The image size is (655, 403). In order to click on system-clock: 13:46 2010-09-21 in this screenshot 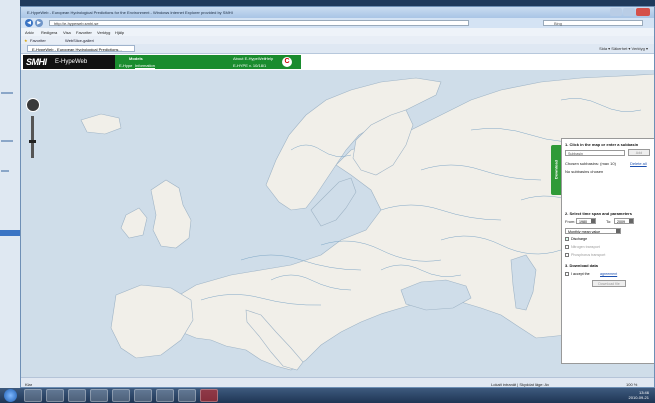, I will do `click(639, 395)`.